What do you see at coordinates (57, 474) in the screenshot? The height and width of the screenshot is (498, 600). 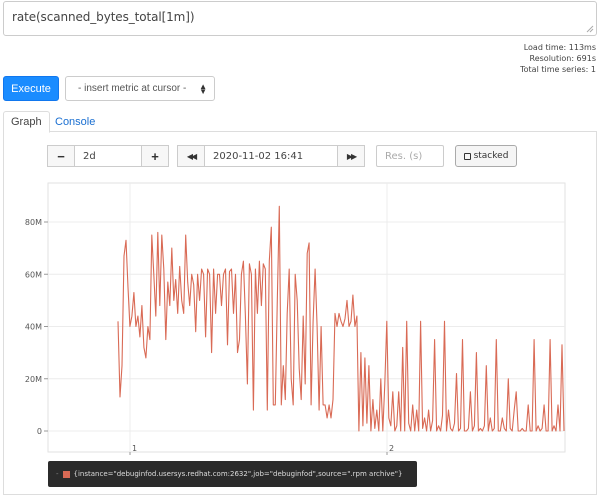 I see `legend-dash: -` at bounding box center [57, 474].